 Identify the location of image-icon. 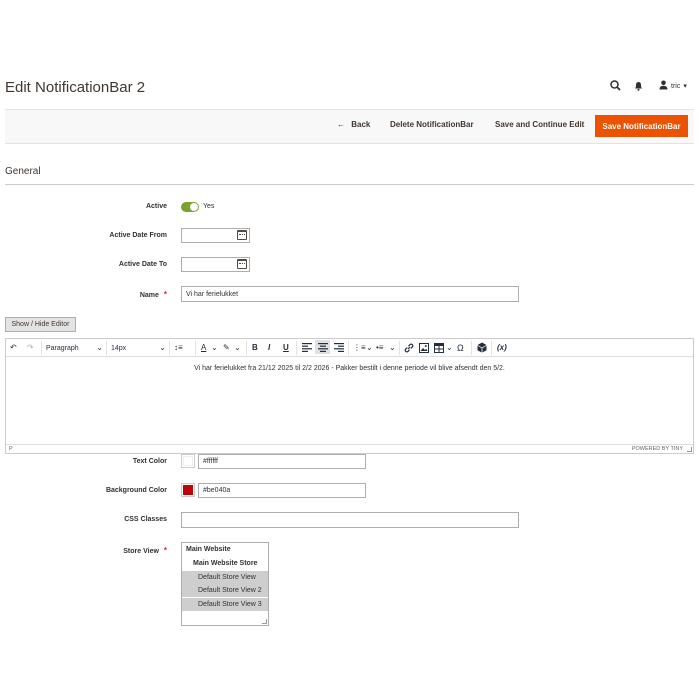
(424, 349).